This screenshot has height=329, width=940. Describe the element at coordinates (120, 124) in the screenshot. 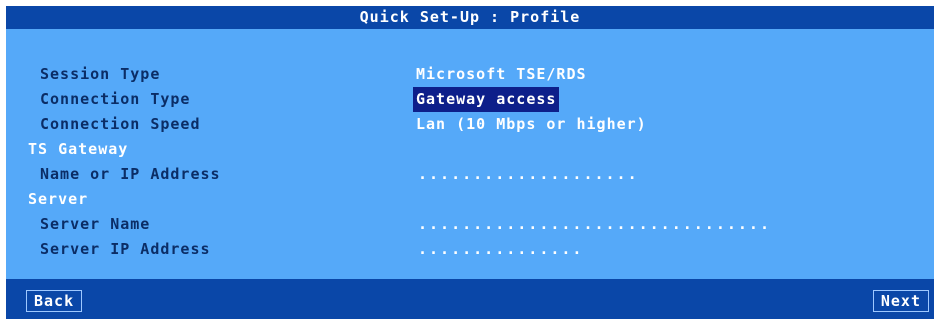

I see `connection-speed-label: Connection Speed` at that location.